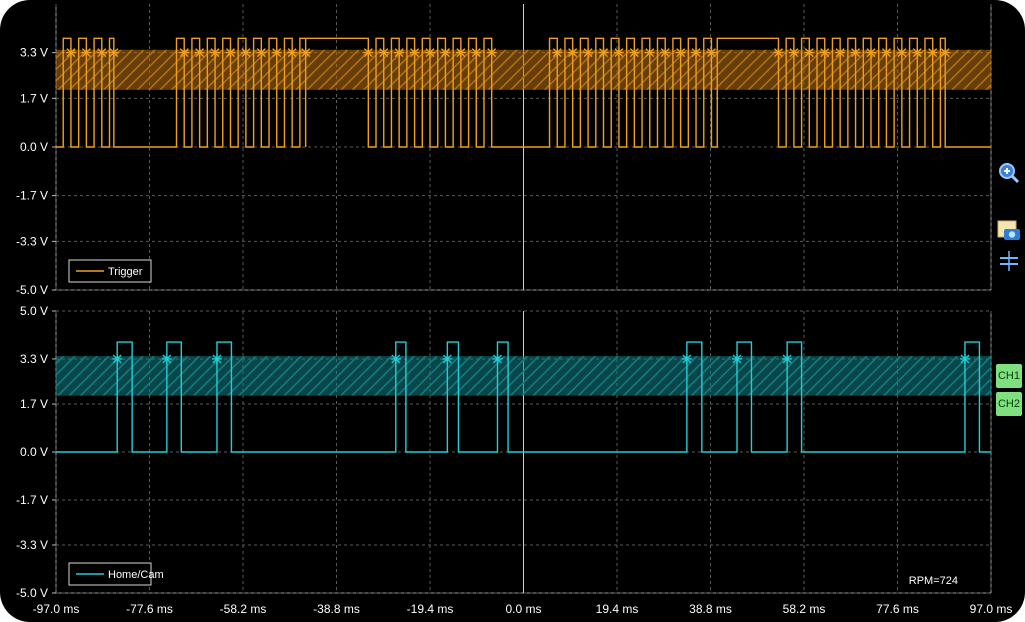  I want to click on legend-label: Trigger, so click(125, 272).